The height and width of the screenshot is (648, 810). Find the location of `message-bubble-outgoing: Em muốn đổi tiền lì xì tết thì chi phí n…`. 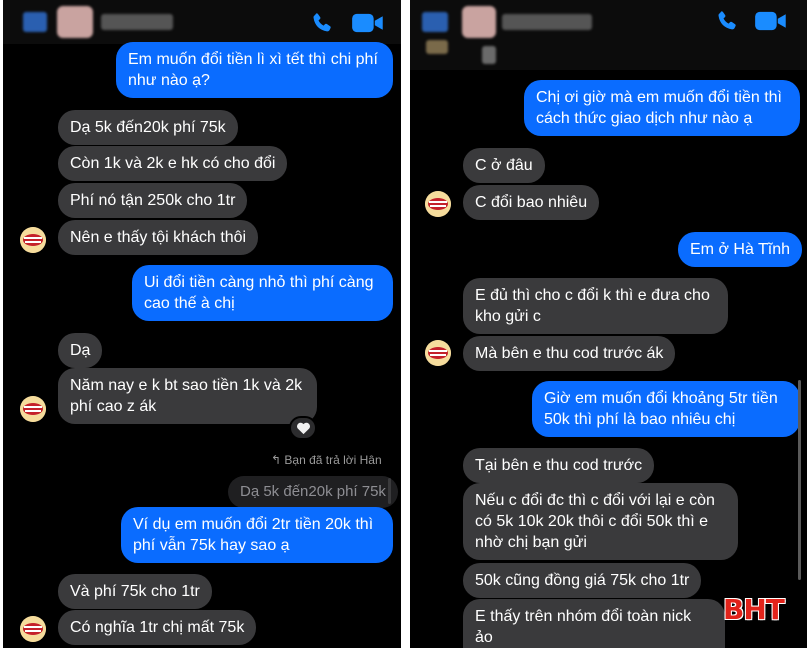

message-bubble-outgoing: Em muốn đổi tiền lì xì tết thì chi phí n… is located at coordinates (254, 70).